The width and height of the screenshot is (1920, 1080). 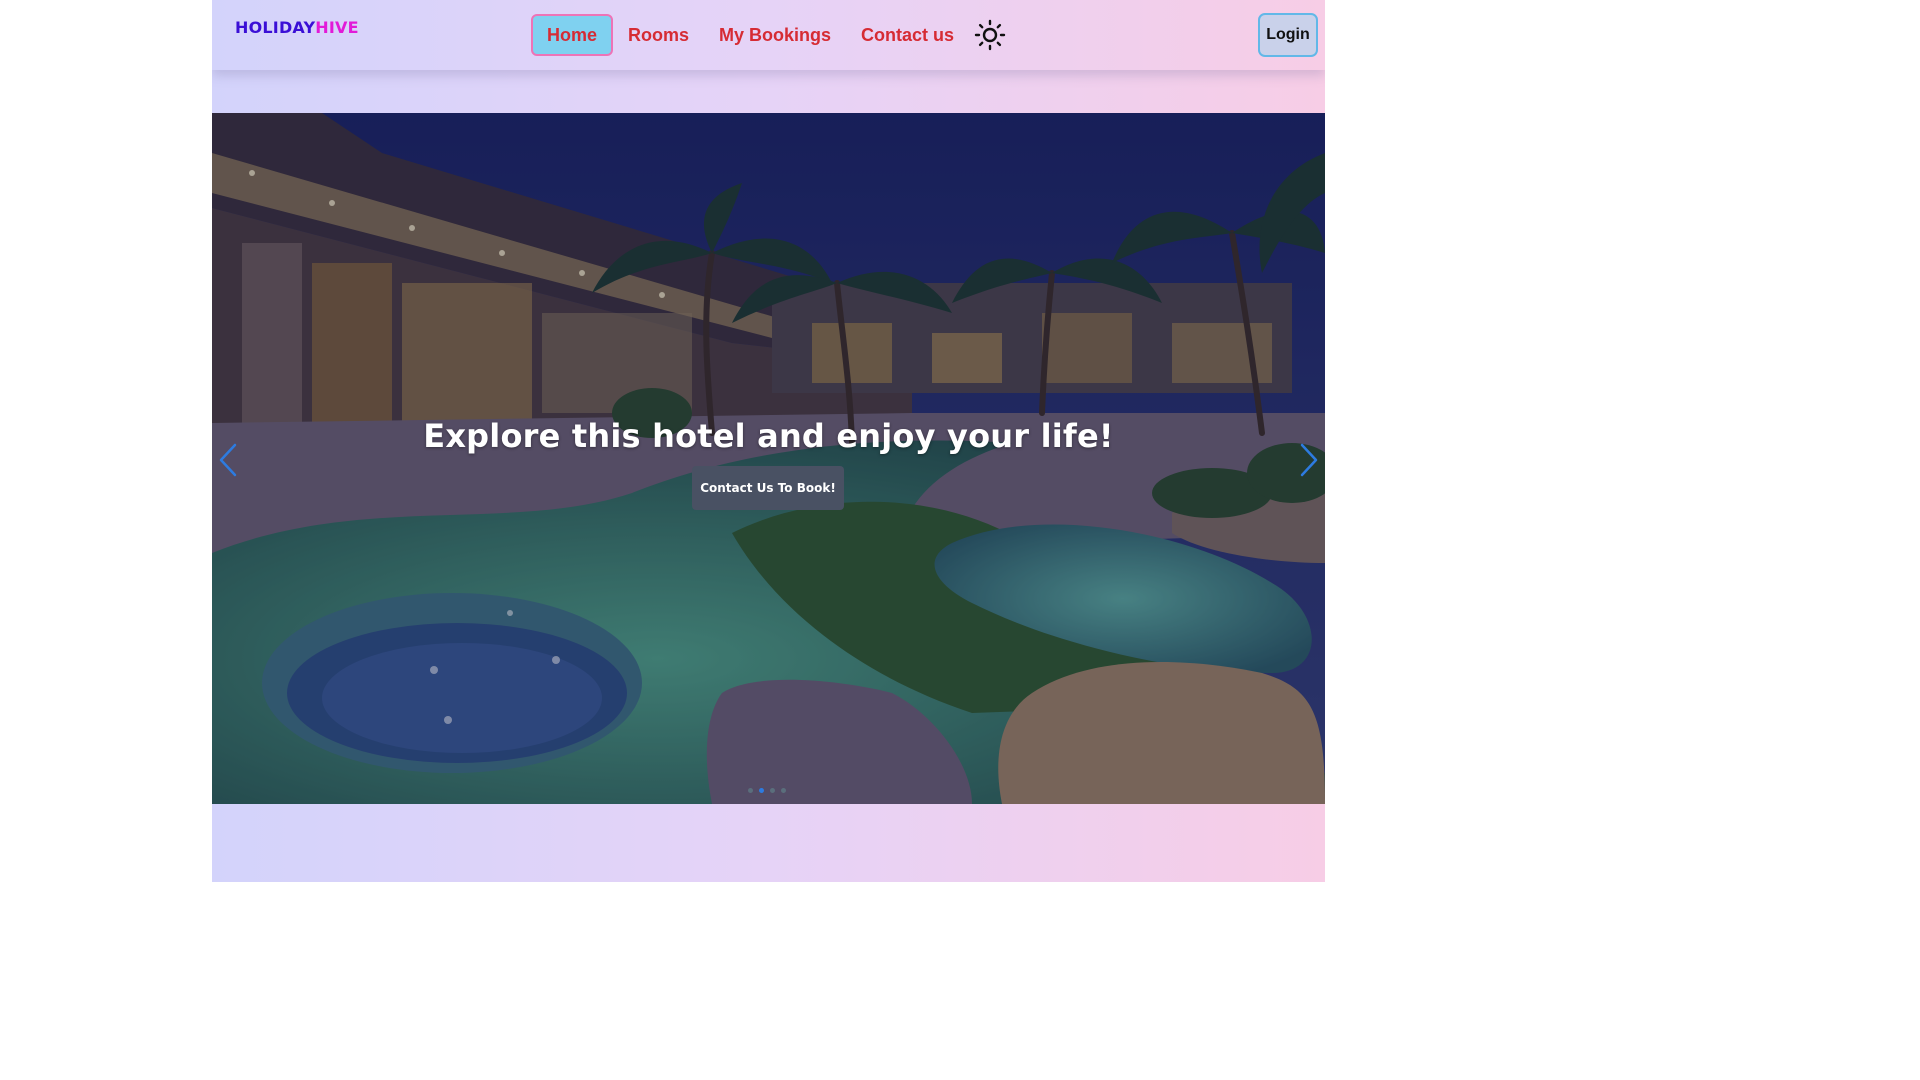 What do you see at coordinates (1288, 35) in the screenshot?
I see `login-button: Login` at bounding box center [1288, 35].